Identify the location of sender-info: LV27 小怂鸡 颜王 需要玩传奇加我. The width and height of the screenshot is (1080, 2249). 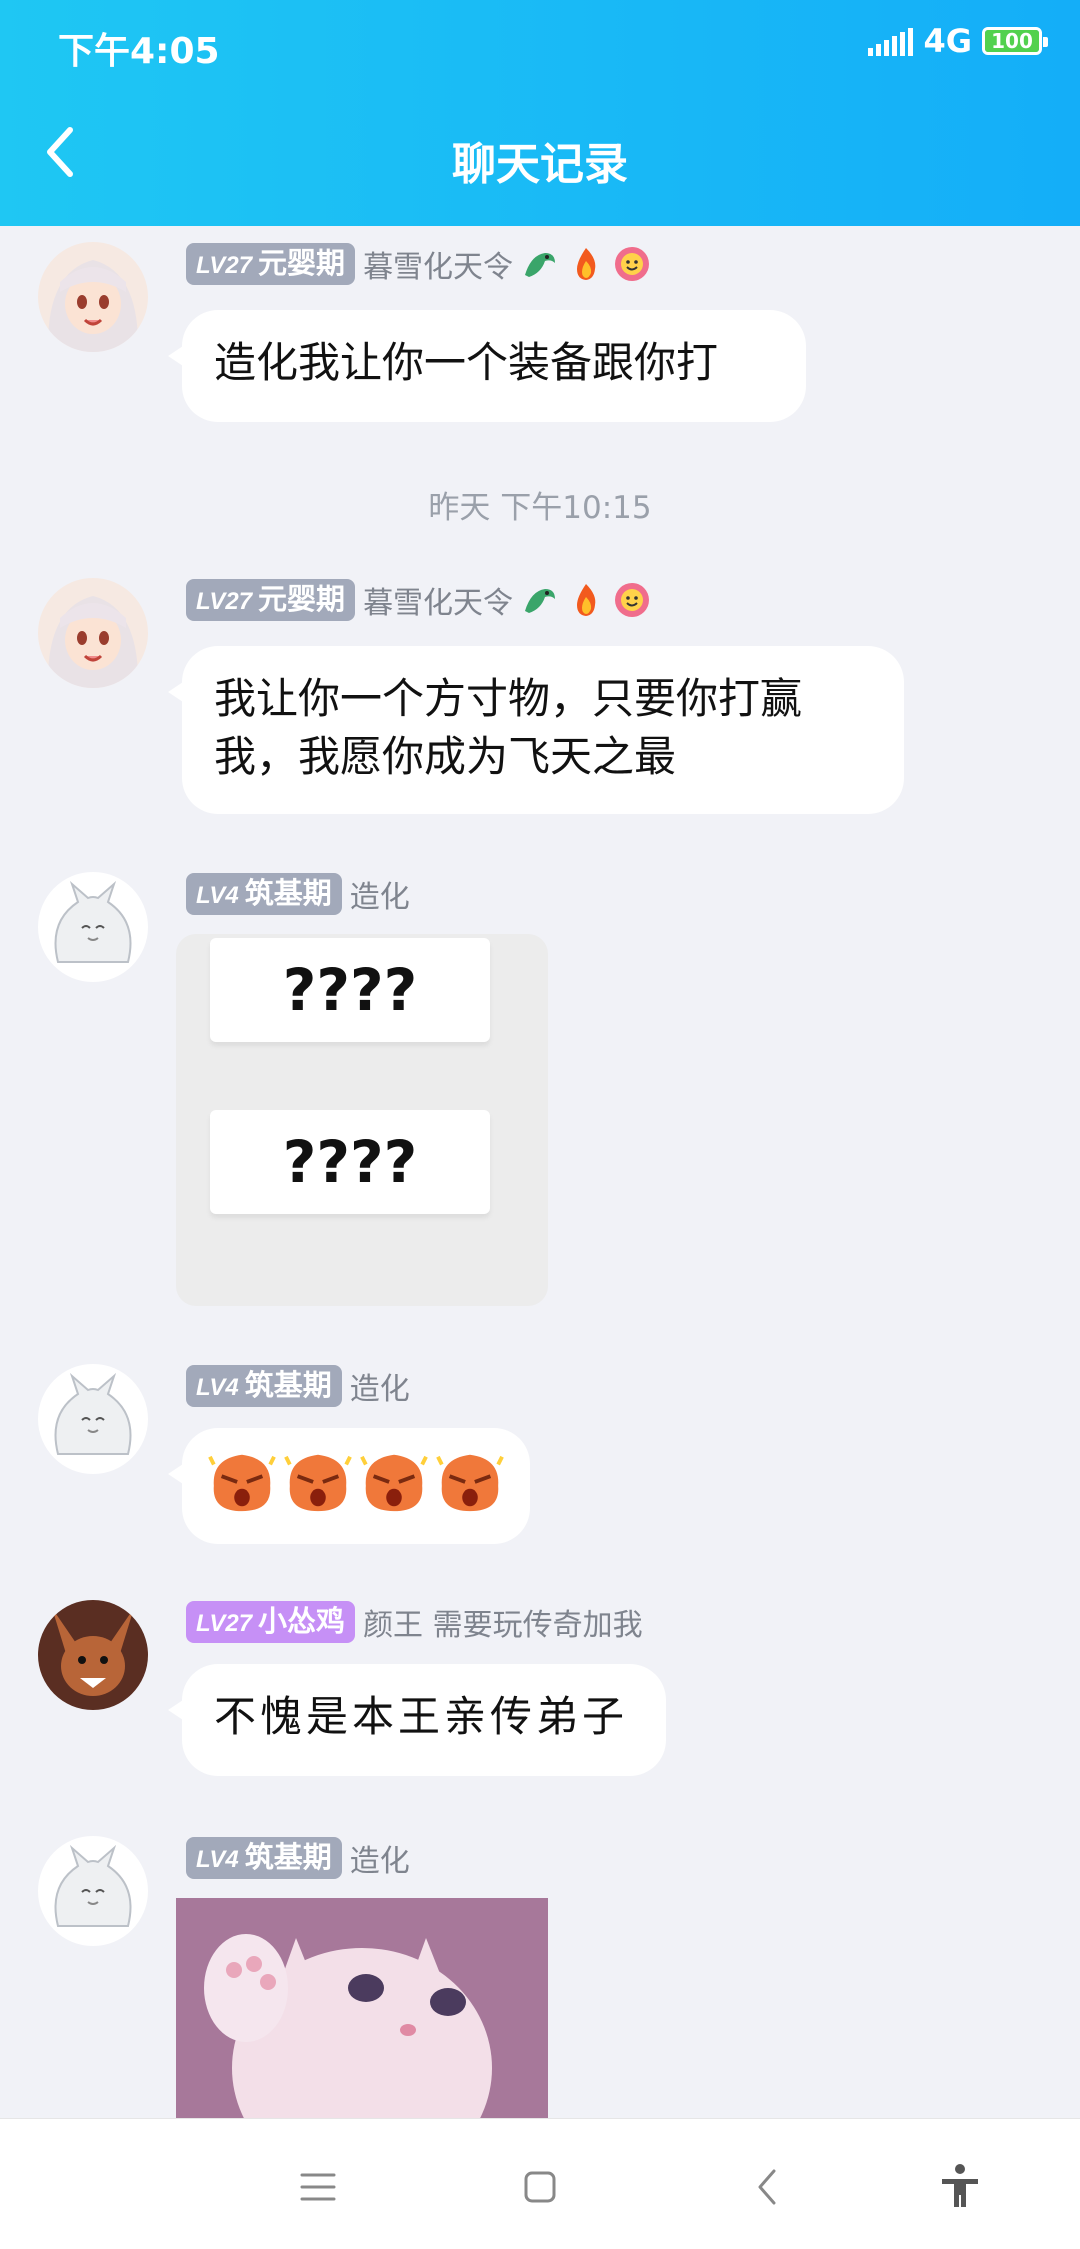
(414, 1622).